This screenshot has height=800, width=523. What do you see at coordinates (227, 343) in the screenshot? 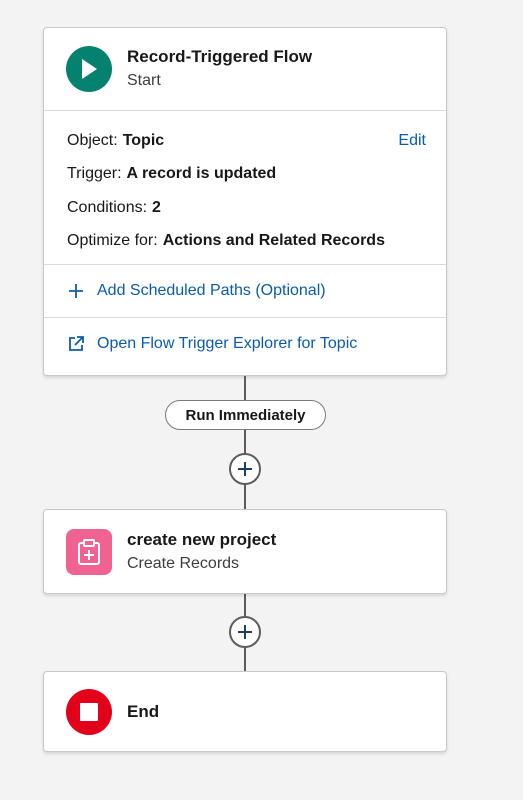
I see `open-trigger-explorer-label: Open Flow Trigger Explorer for Topic` at bounding box center [227, 343].